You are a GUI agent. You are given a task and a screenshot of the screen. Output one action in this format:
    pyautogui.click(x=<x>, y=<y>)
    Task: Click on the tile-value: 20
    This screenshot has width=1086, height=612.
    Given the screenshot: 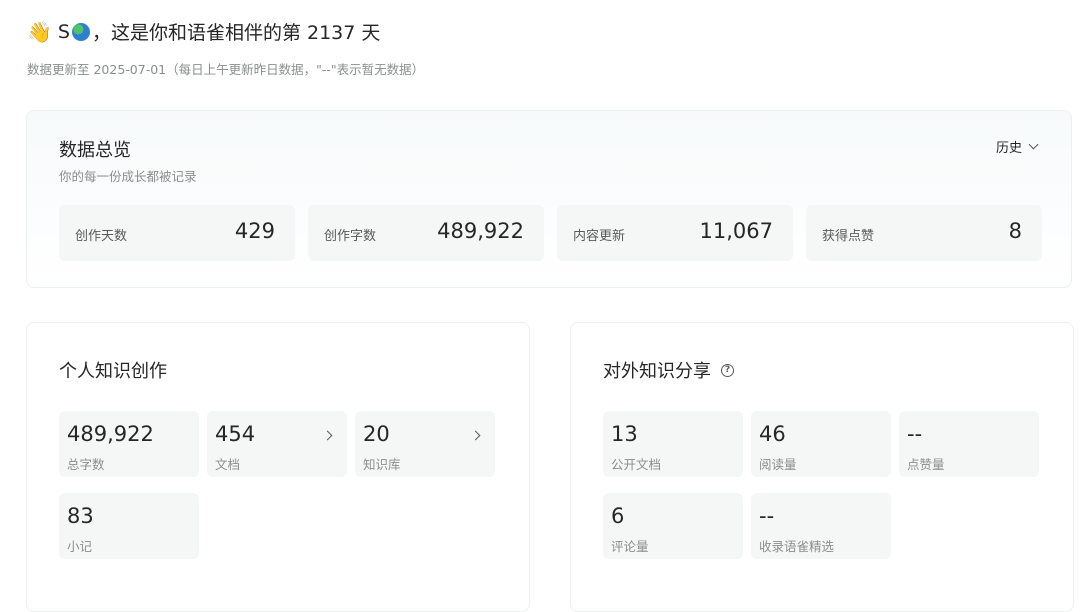 What is the action you would take?
    pyautogui.click(x=376, y=434)
    